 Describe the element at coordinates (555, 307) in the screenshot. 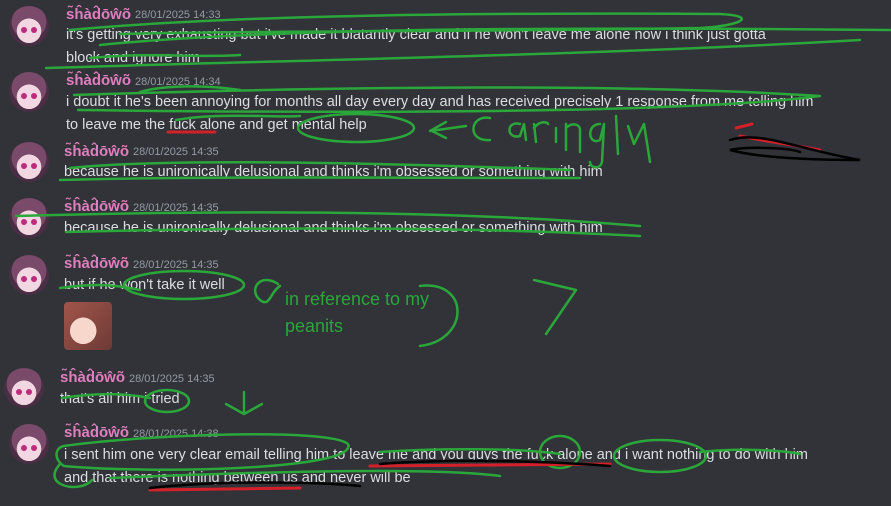

I see `scribble-seven` at that location.